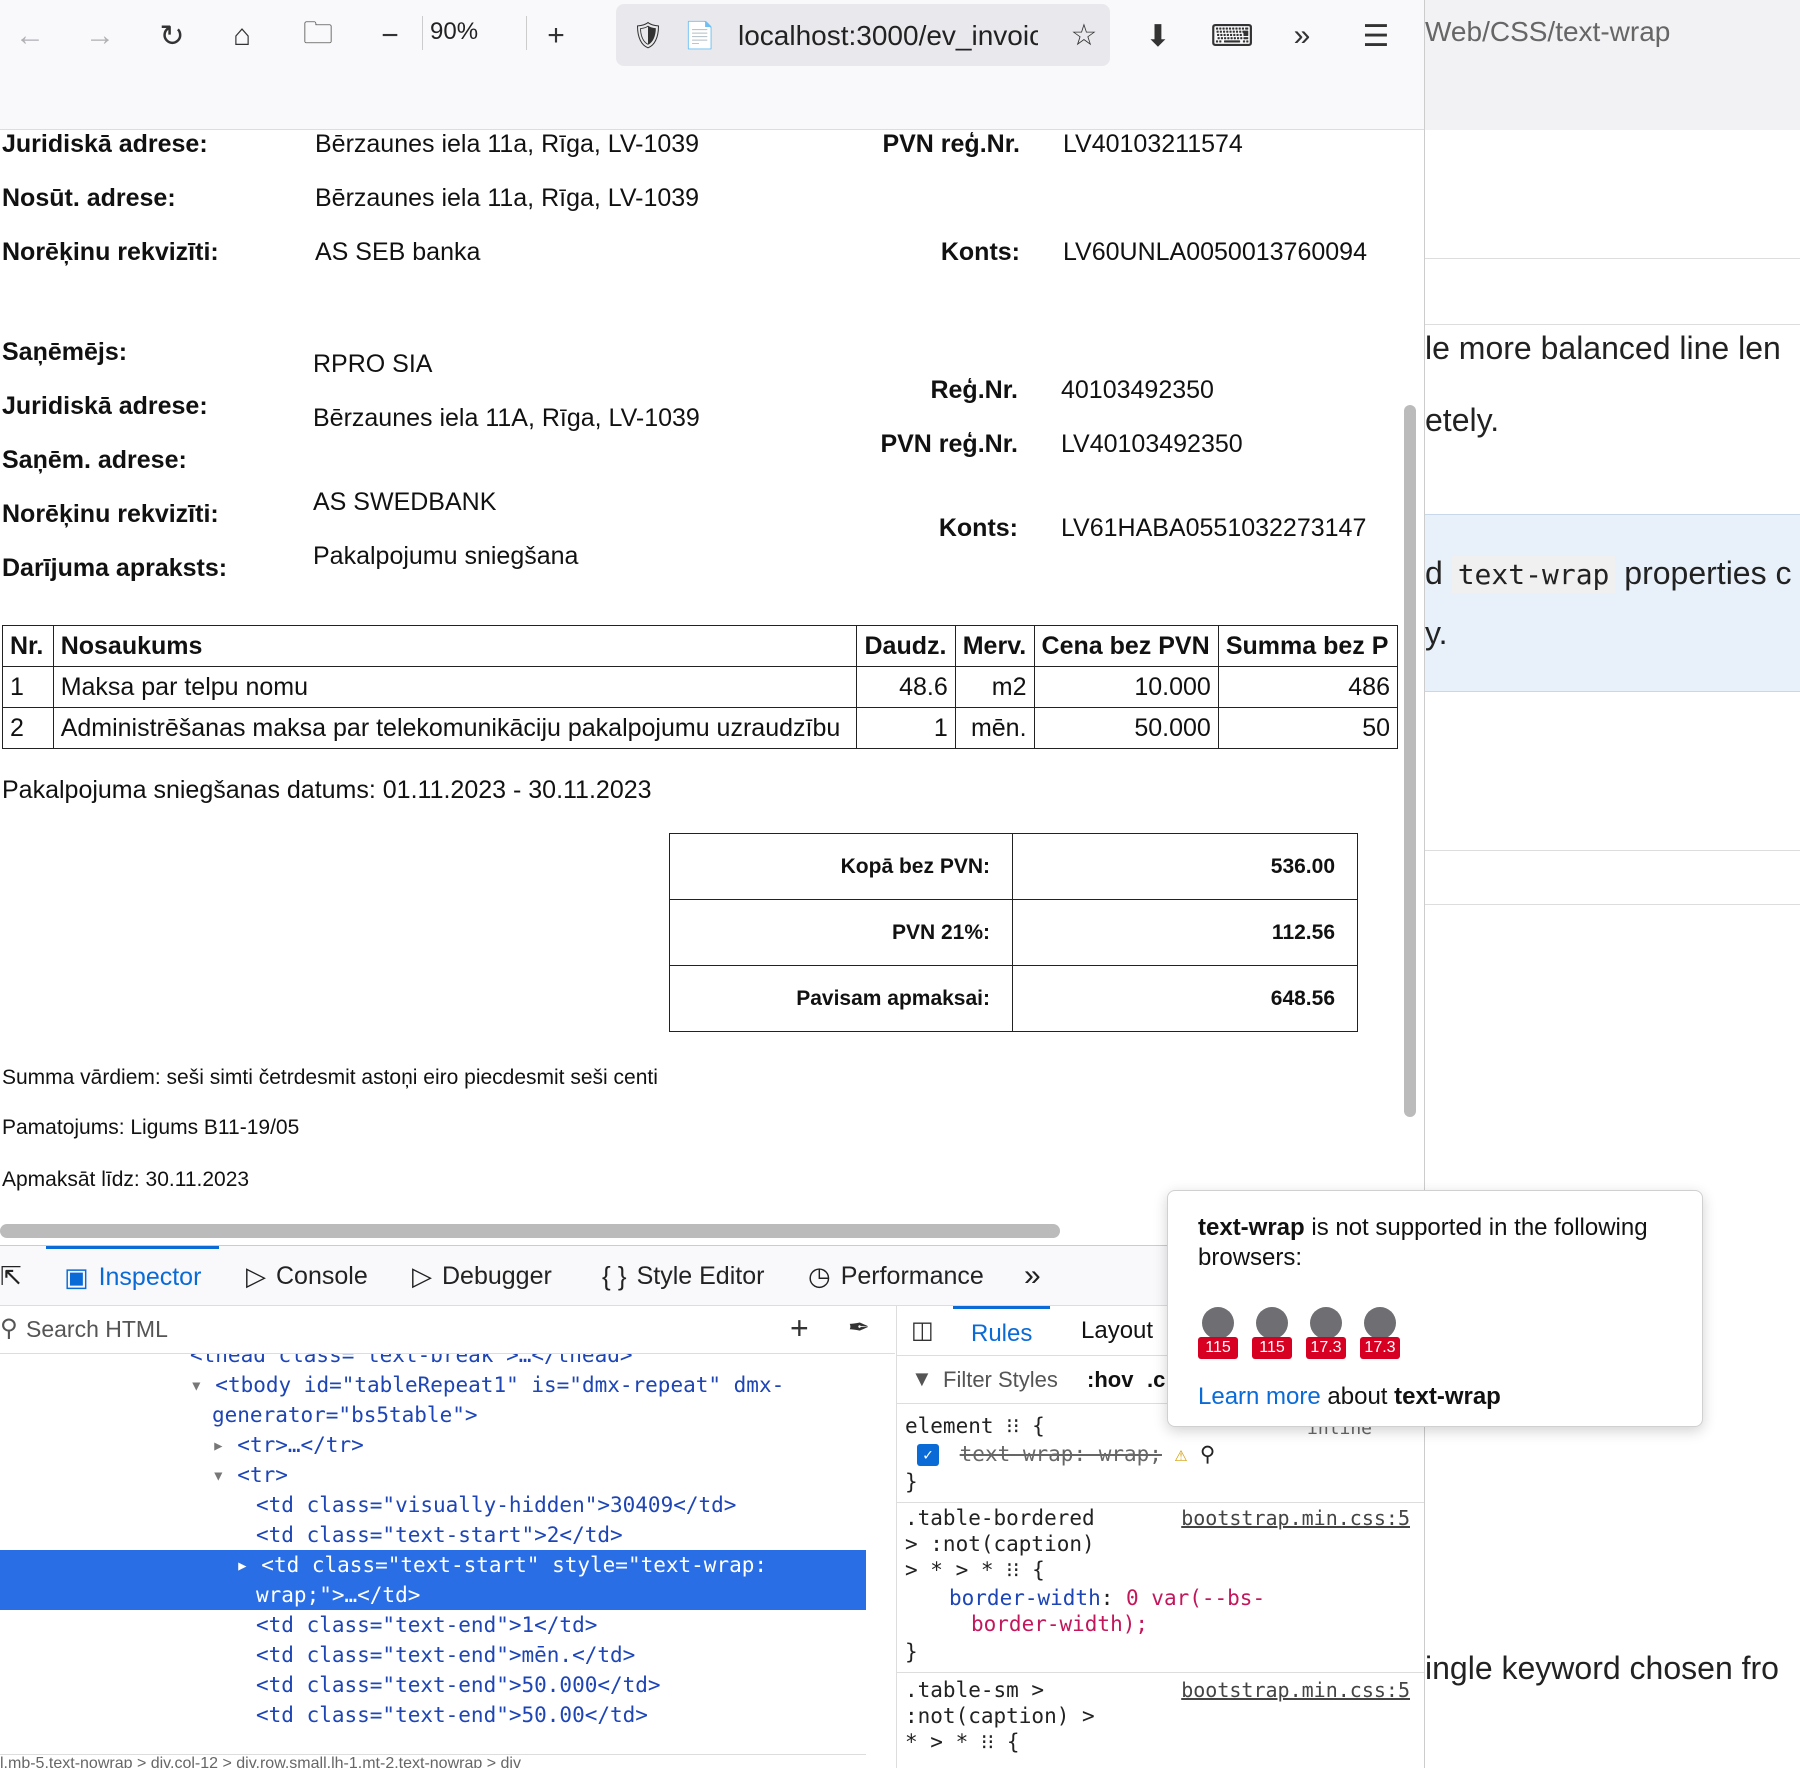 Image resolution: width=1800 pixels, height=1768 pixels. Describe the element at coordinates (1207, 1454) in the screenshot. I see `lightbulb-icon: ⚲` at that location.